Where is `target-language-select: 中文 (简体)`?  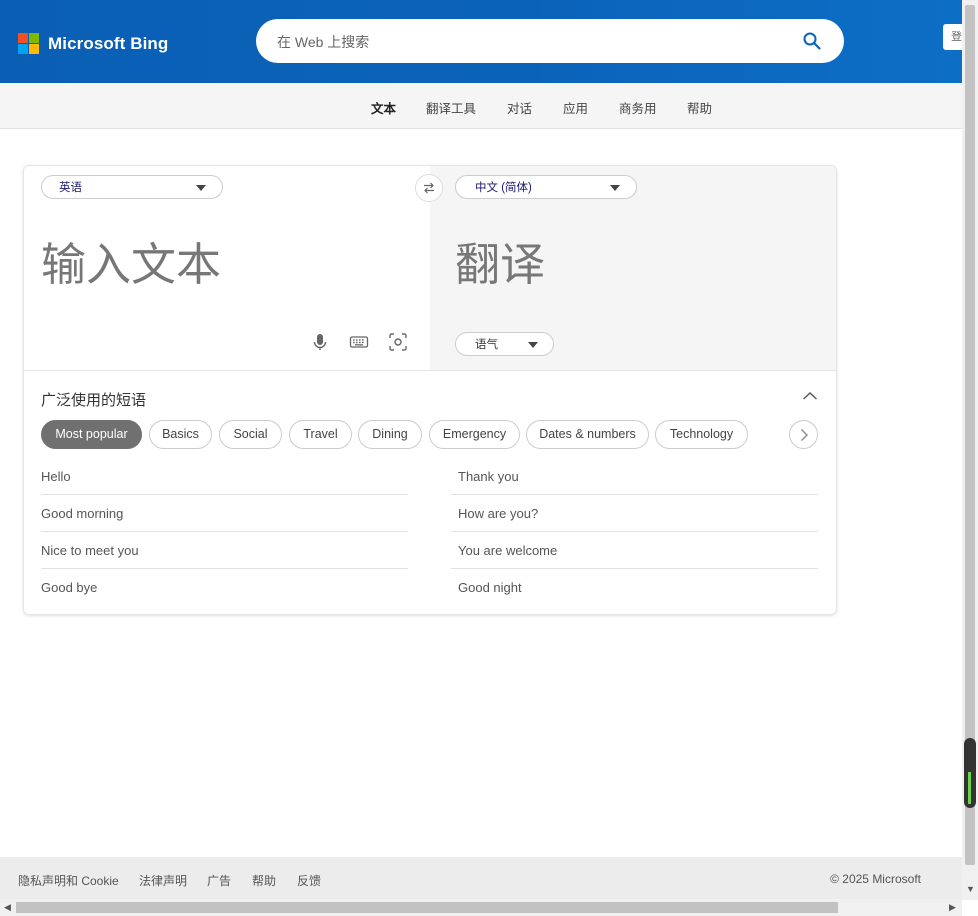 target-language-select: 中文 (简体) is located at coordinates (546, 187).